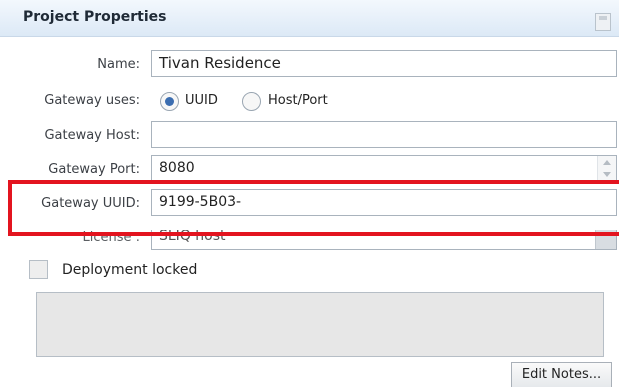  Describe the element at coordinates (384, 168) in the screenshot. I see `gateway-port-field: 8080` at that location.